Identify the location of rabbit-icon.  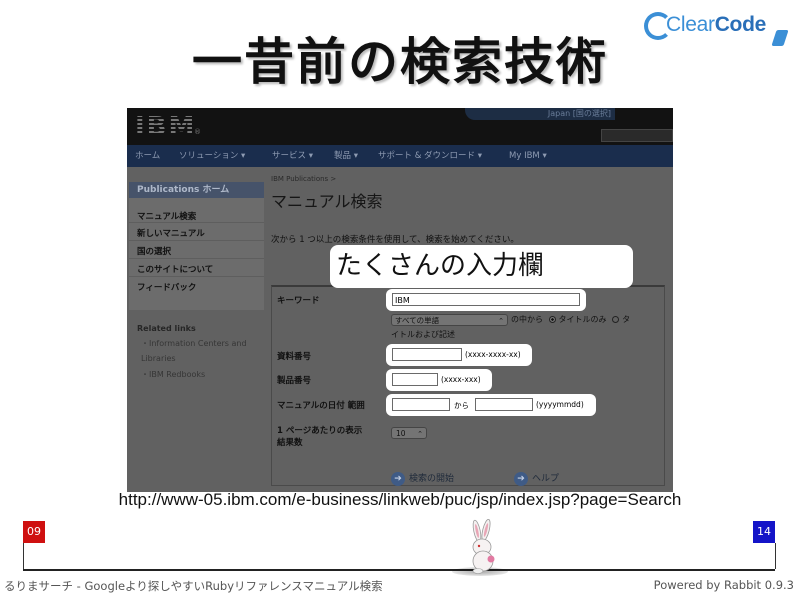
(483, 546).